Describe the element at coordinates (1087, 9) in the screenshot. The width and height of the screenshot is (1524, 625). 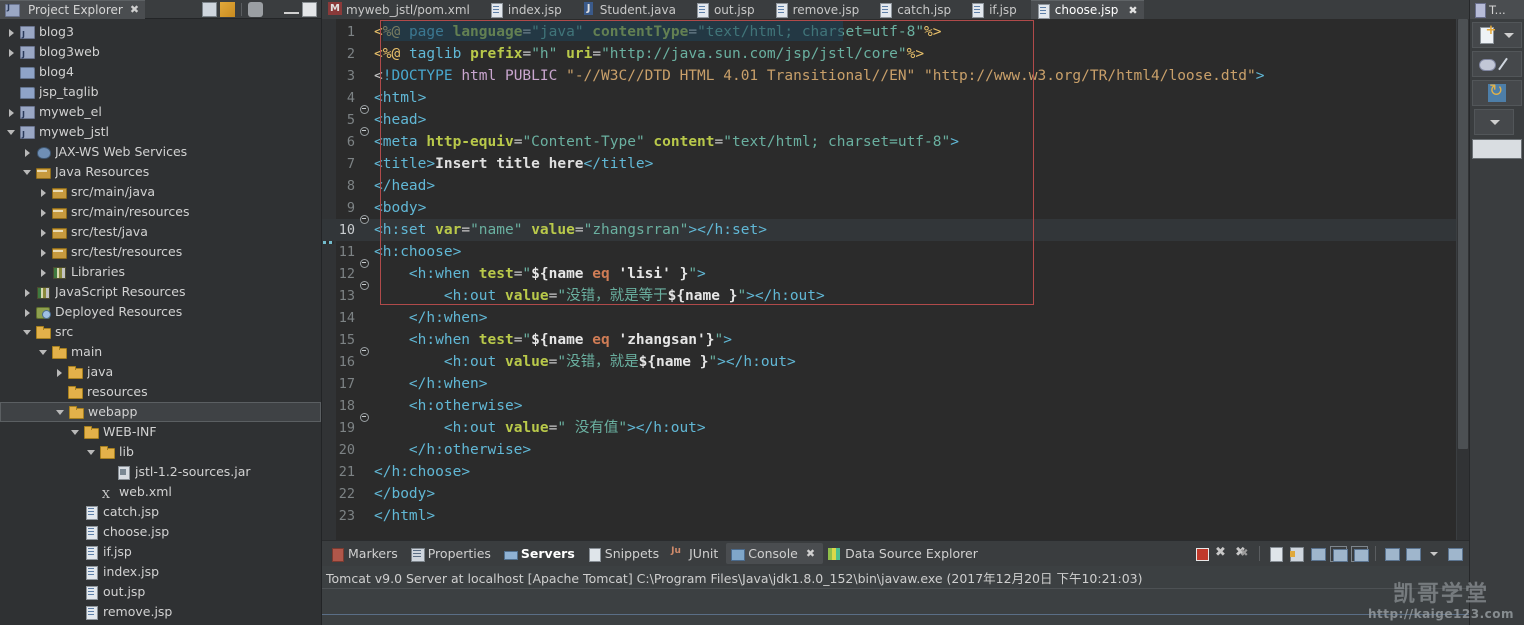
I see `editor-tab-choose-jsp: choose.jsp ✖` at that location.